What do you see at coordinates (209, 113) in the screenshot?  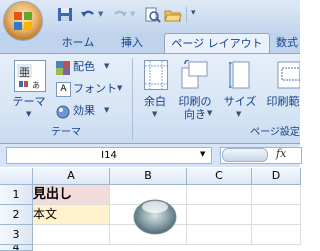 I see `orientation-dropdown-icon: ▼` at bounding box center [209, 113].